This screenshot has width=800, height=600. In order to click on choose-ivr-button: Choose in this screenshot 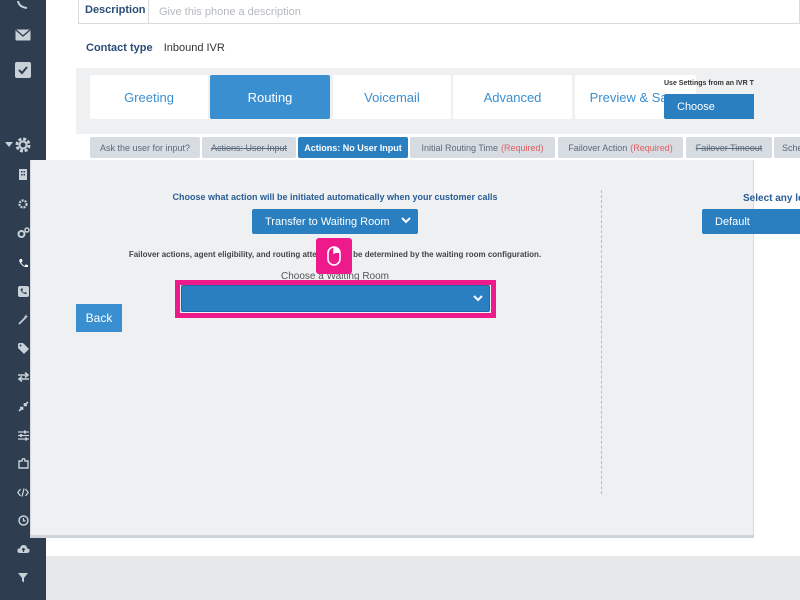, I will do `click(709, 106)`.